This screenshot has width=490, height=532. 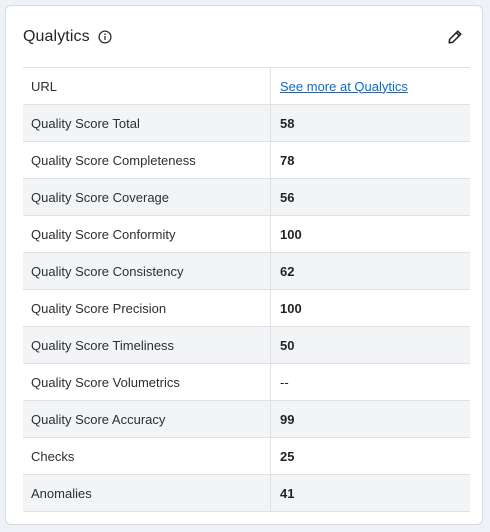 What do you see at coordinates (147, 234) in the screenshot?
I see `row-label: Quality Score Conformity` at bounding box center [147, 234].